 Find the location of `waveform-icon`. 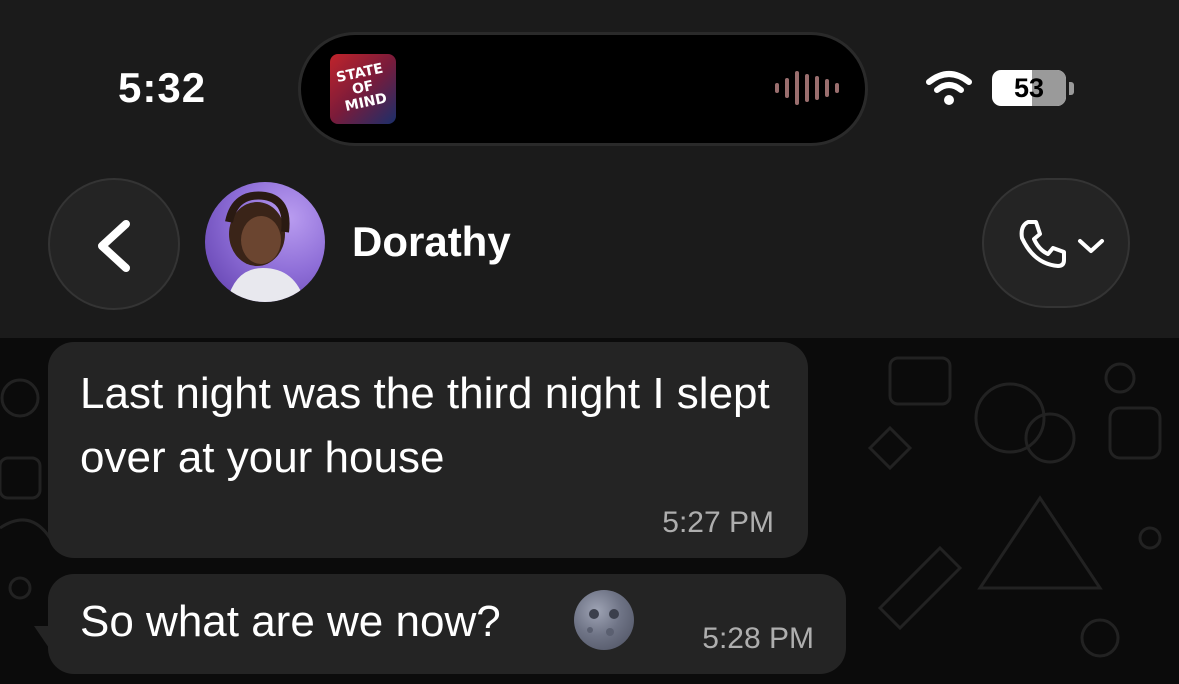

waveform-icon is located at coordinates (807, 88).